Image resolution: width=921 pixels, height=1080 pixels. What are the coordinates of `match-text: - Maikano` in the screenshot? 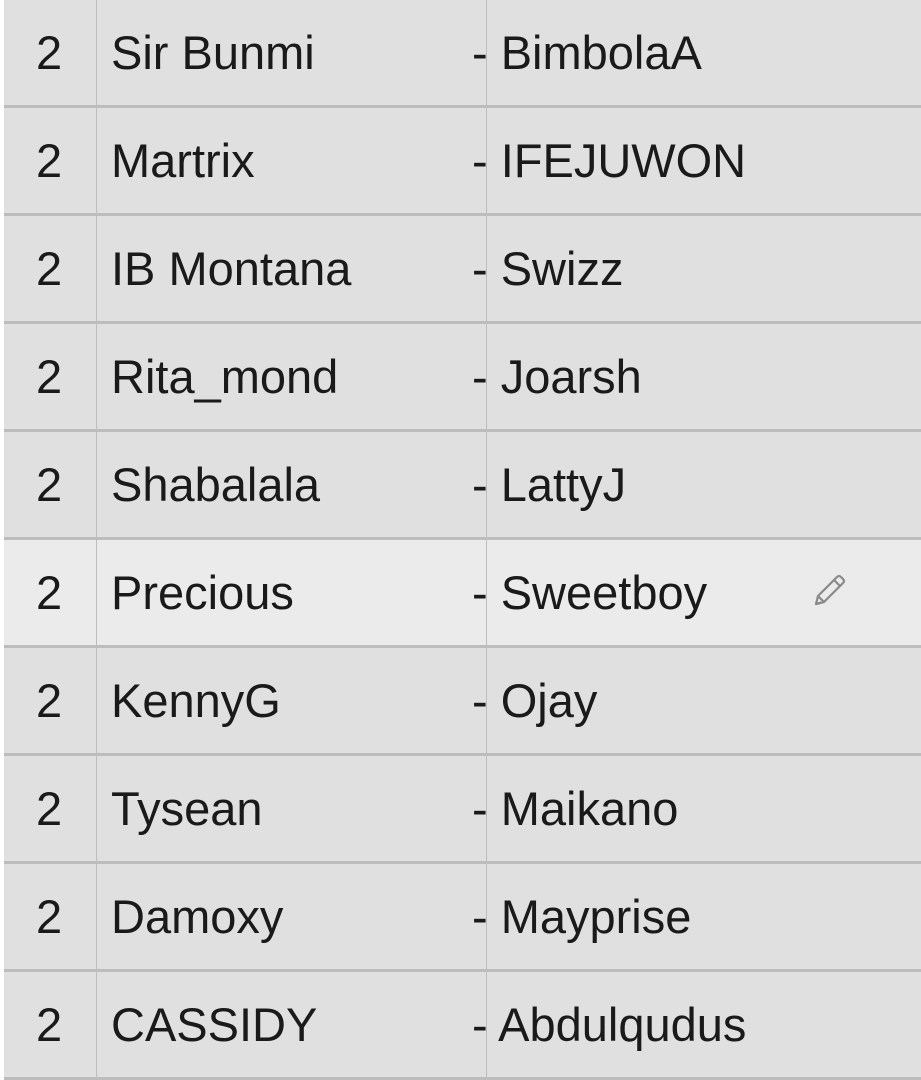 It's located at (575, 808).